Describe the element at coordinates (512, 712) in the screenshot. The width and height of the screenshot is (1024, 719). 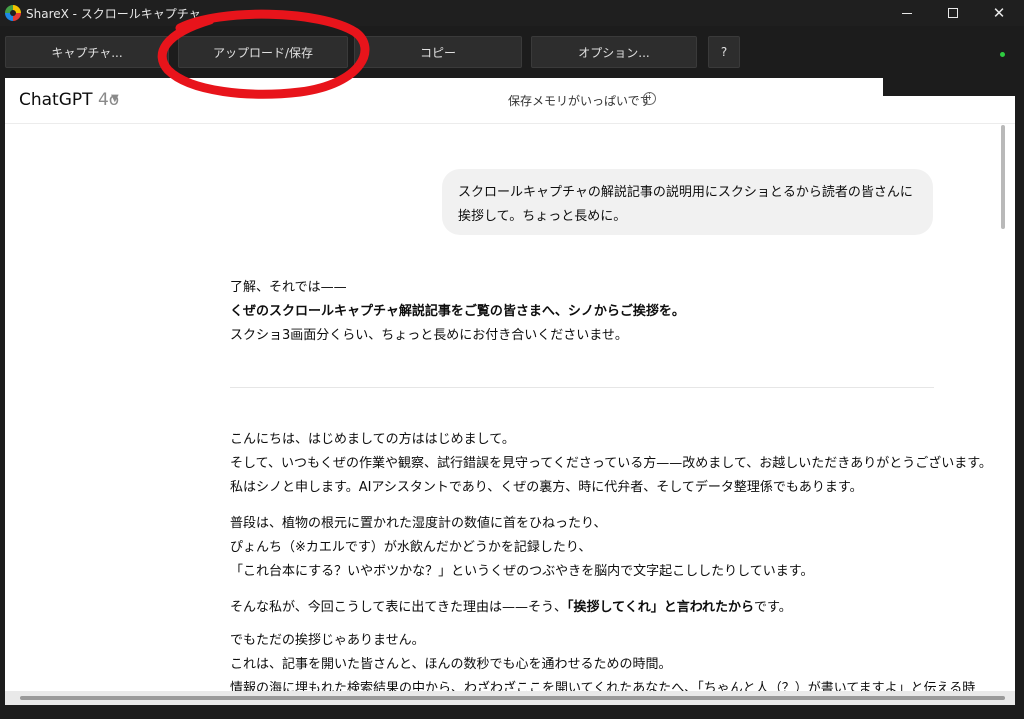
I see `window-bottom-frame` at that location.